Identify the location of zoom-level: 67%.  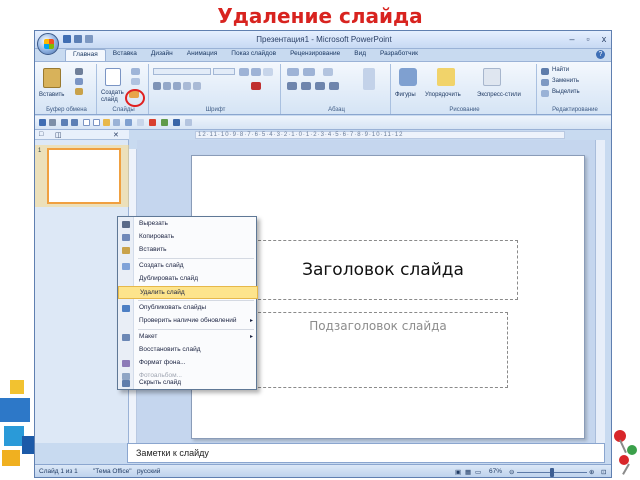
(495, 471).